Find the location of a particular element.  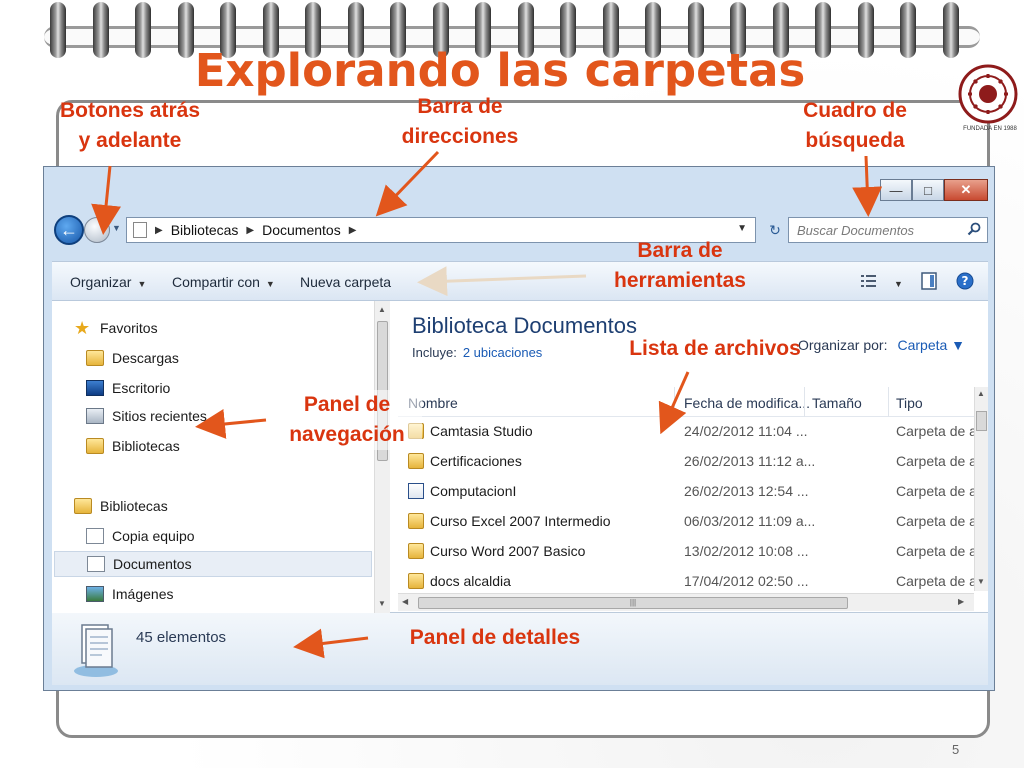

share-menu: Compartir con ▼ is located at coordinates (223, 282).